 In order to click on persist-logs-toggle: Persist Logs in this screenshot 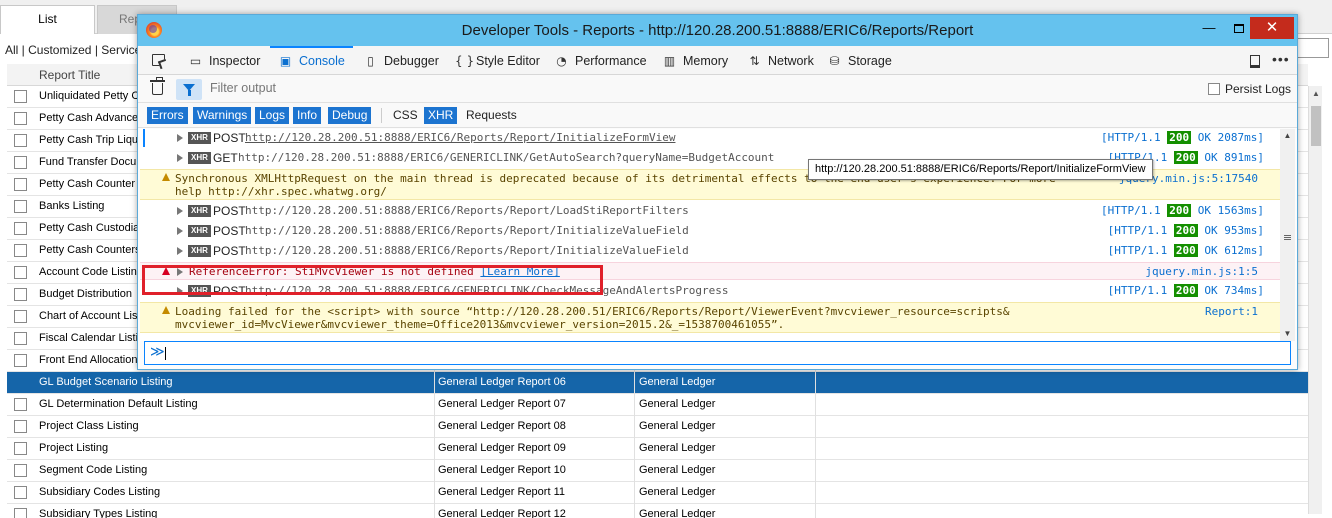, I will do `click(1249, 89)`.